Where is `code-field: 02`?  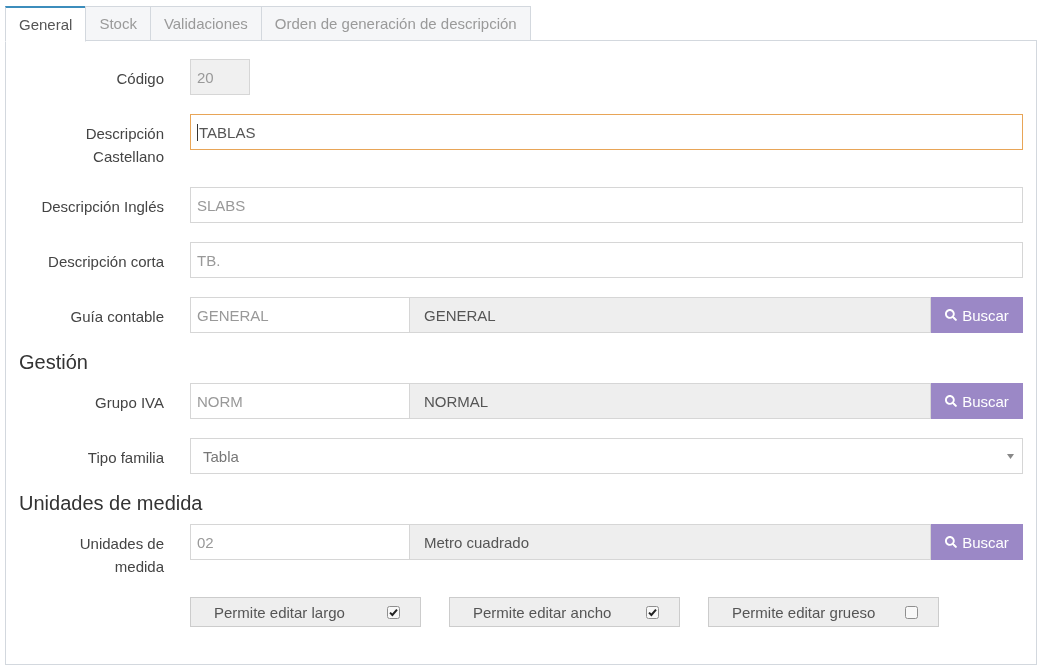
code-field: 02 is located at coordinates (300, 542).